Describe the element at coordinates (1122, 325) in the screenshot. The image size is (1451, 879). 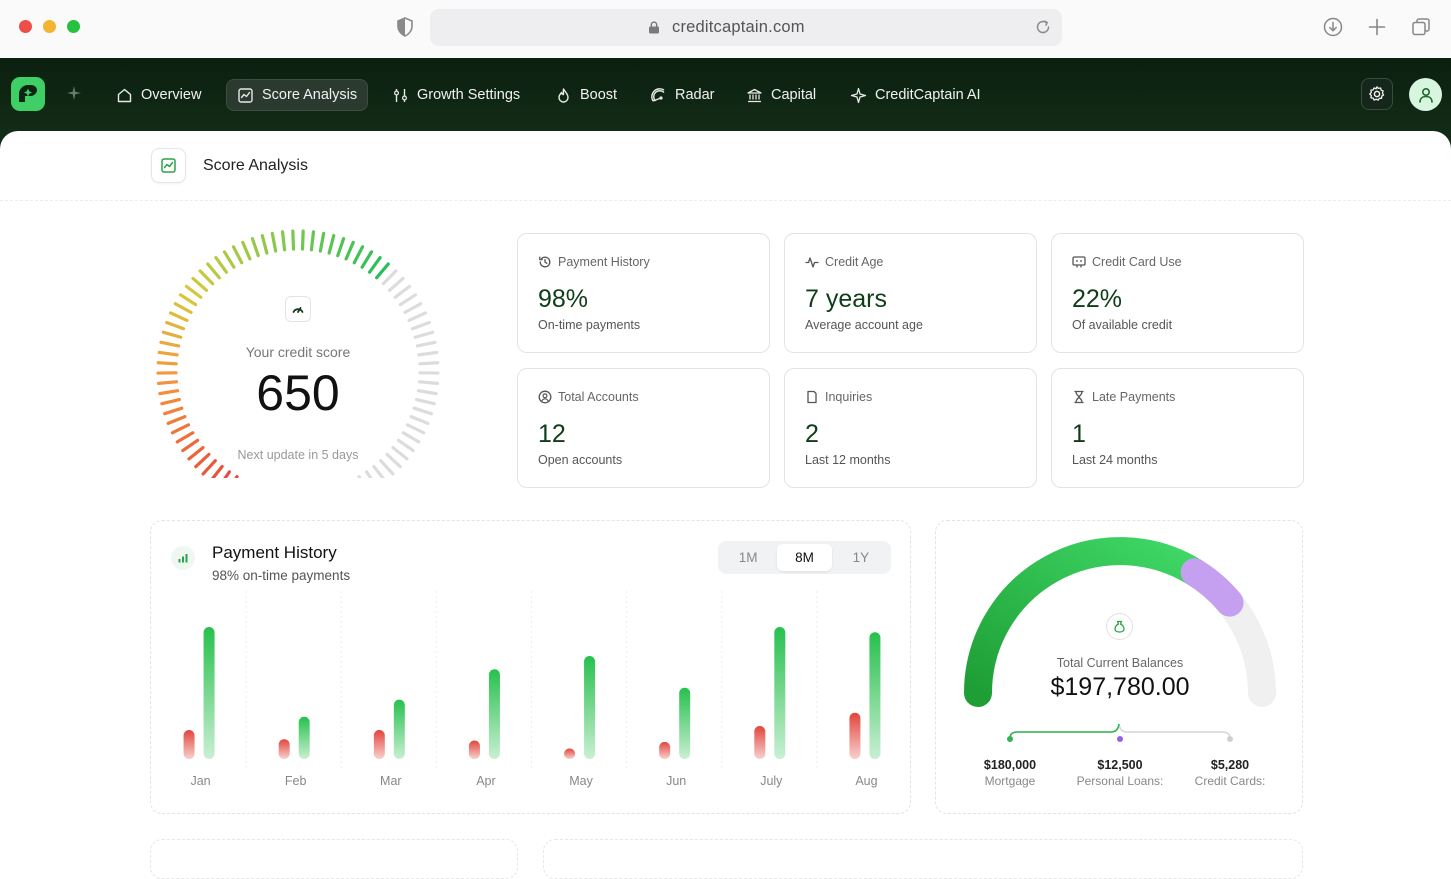
I see `stat-subtitle: Of available credit` at that location.